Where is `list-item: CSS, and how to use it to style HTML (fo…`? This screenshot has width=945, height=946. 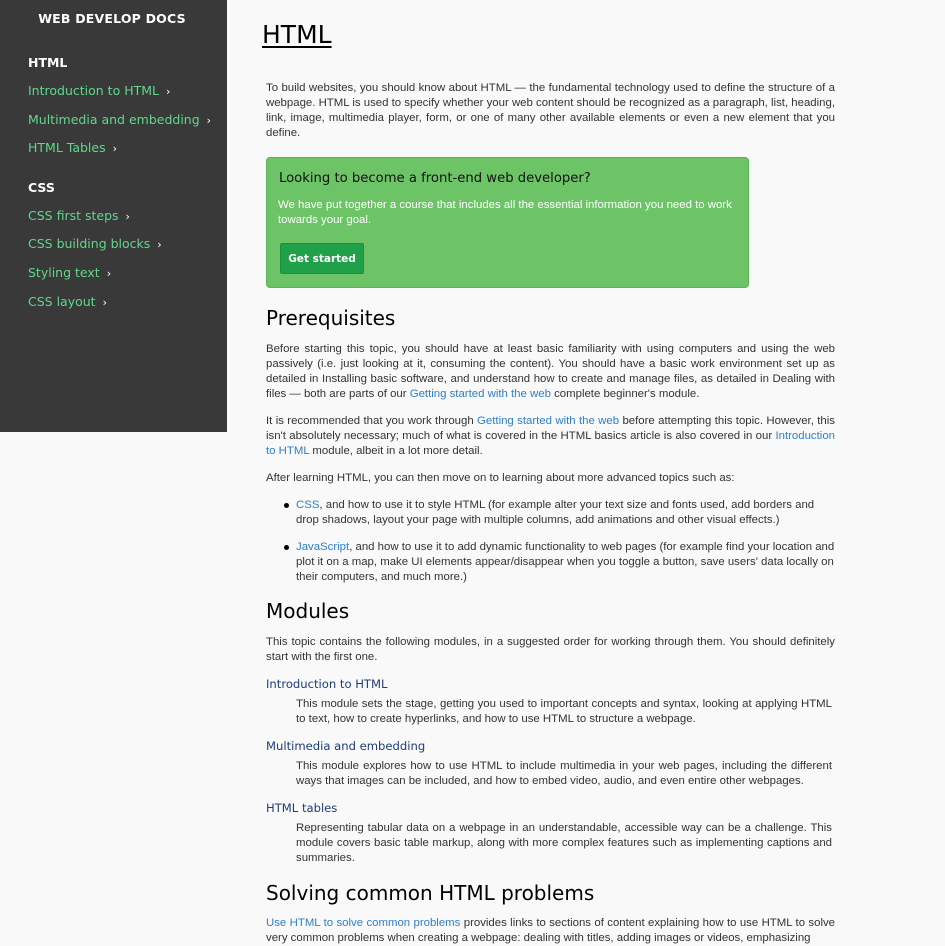 list-item: CSS, and how to use it to style HTML (fo… is located at coordinates (566, 513).